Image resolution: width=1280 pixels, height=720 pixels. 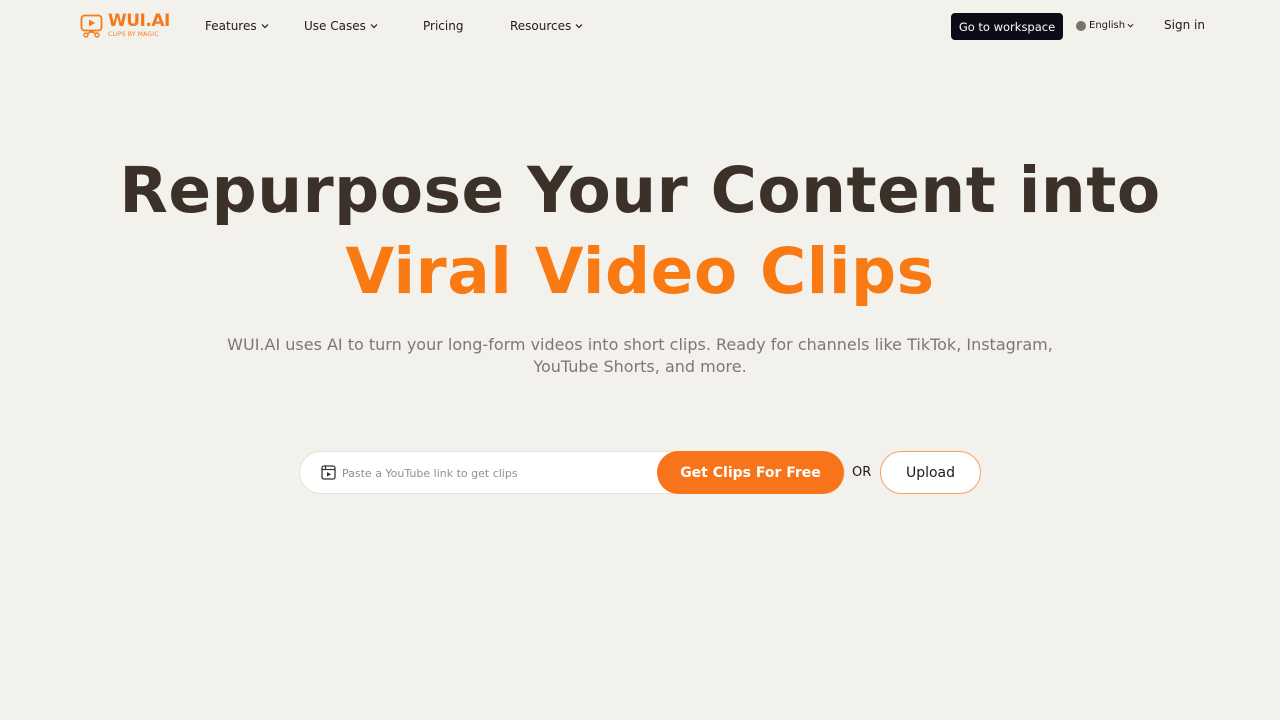 I want to click on youtube-link-input, so click(x=497, y=473).